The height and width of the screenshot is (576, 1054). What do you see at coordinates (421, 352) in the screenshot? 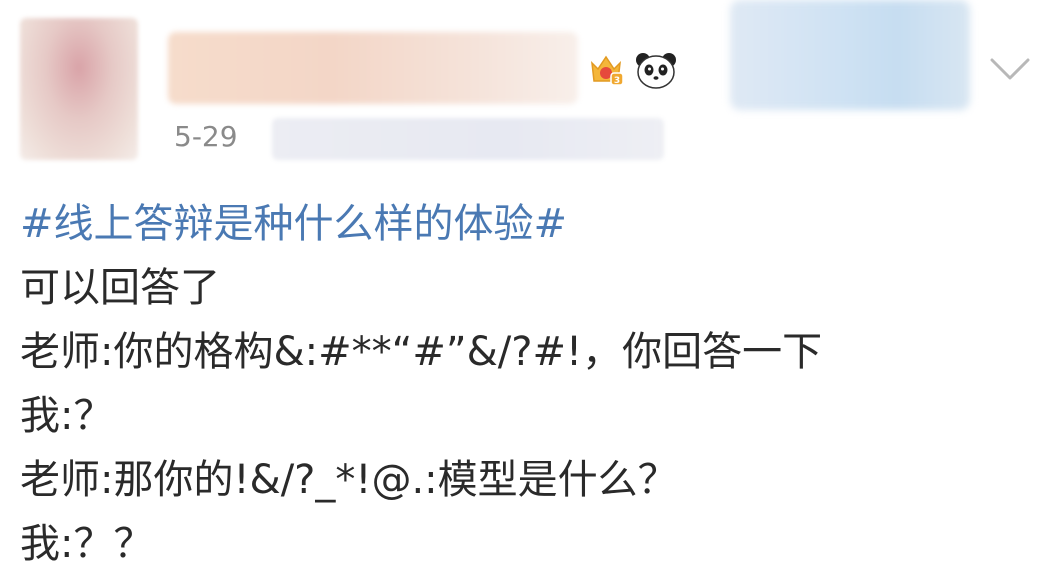
I see `post-text-line: 老师:你的格构&:#**“#”&/?#!，你回答一下` at bounding box center [421, 352].